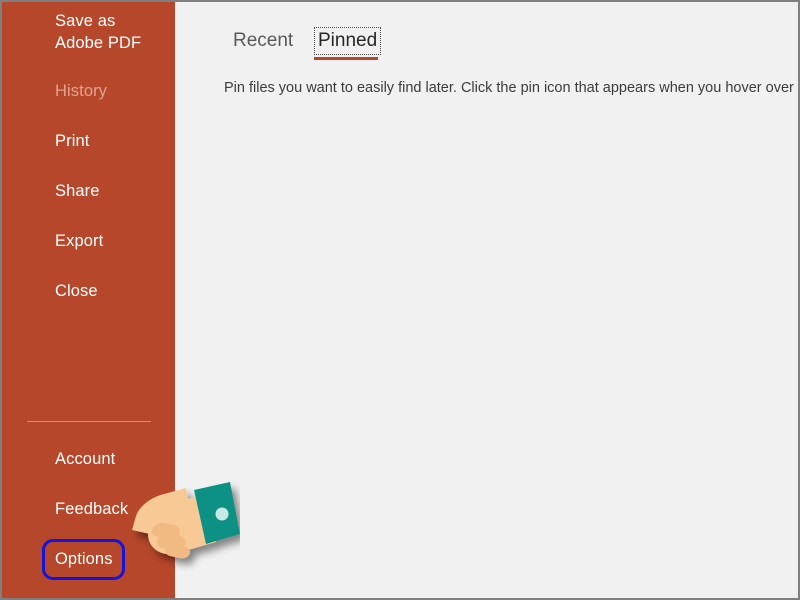 The image size is (800, 600). Describe the element at coordinates (91, 509) in the screenshot. I see `sidebar-item-feedback: Feedback` at that location.